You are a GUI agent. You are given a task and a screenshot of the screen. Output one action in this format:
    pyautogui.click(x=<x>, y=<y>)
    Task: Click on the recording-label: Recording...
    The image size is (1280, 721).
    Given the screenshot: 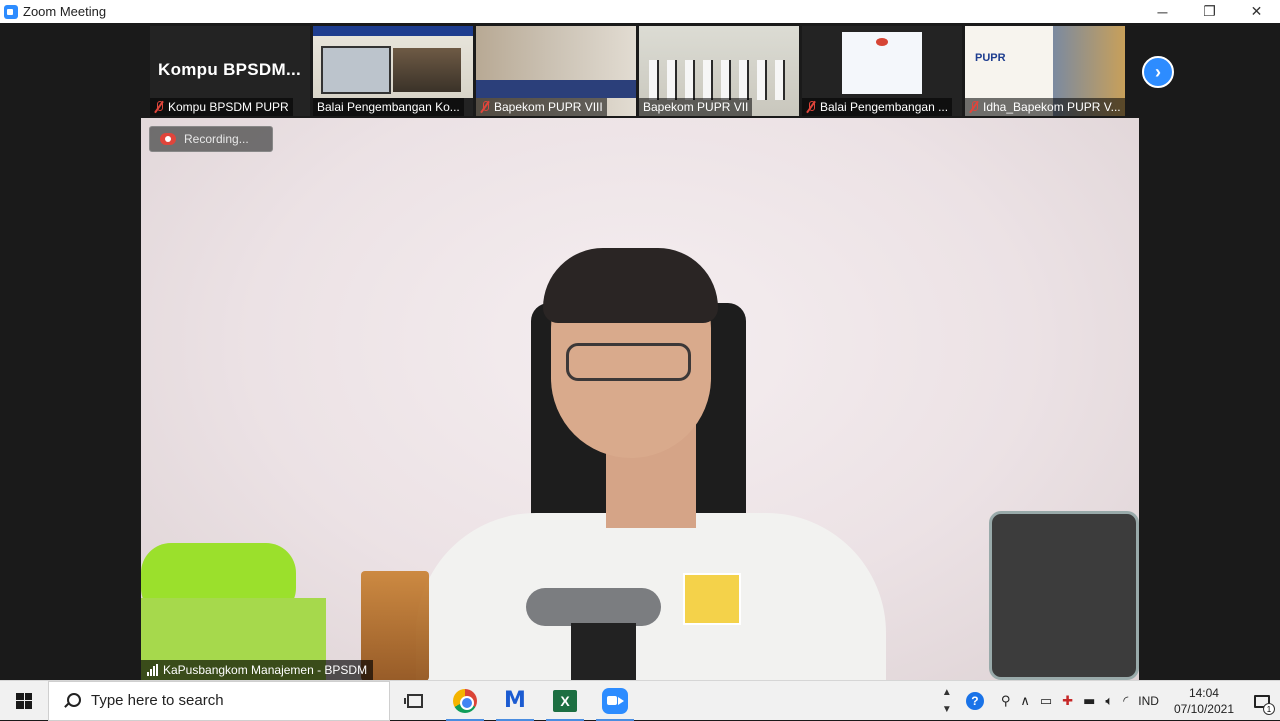 What is the action you would take?
    pyautogui.click(x=216, y=139)
    